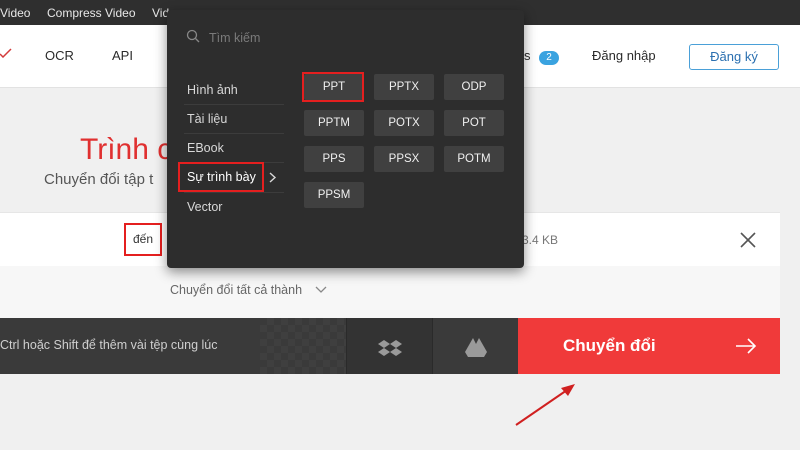 This screenshot has width=800, height=450. I want to click on nav-jobs: s, so click(527, 55).